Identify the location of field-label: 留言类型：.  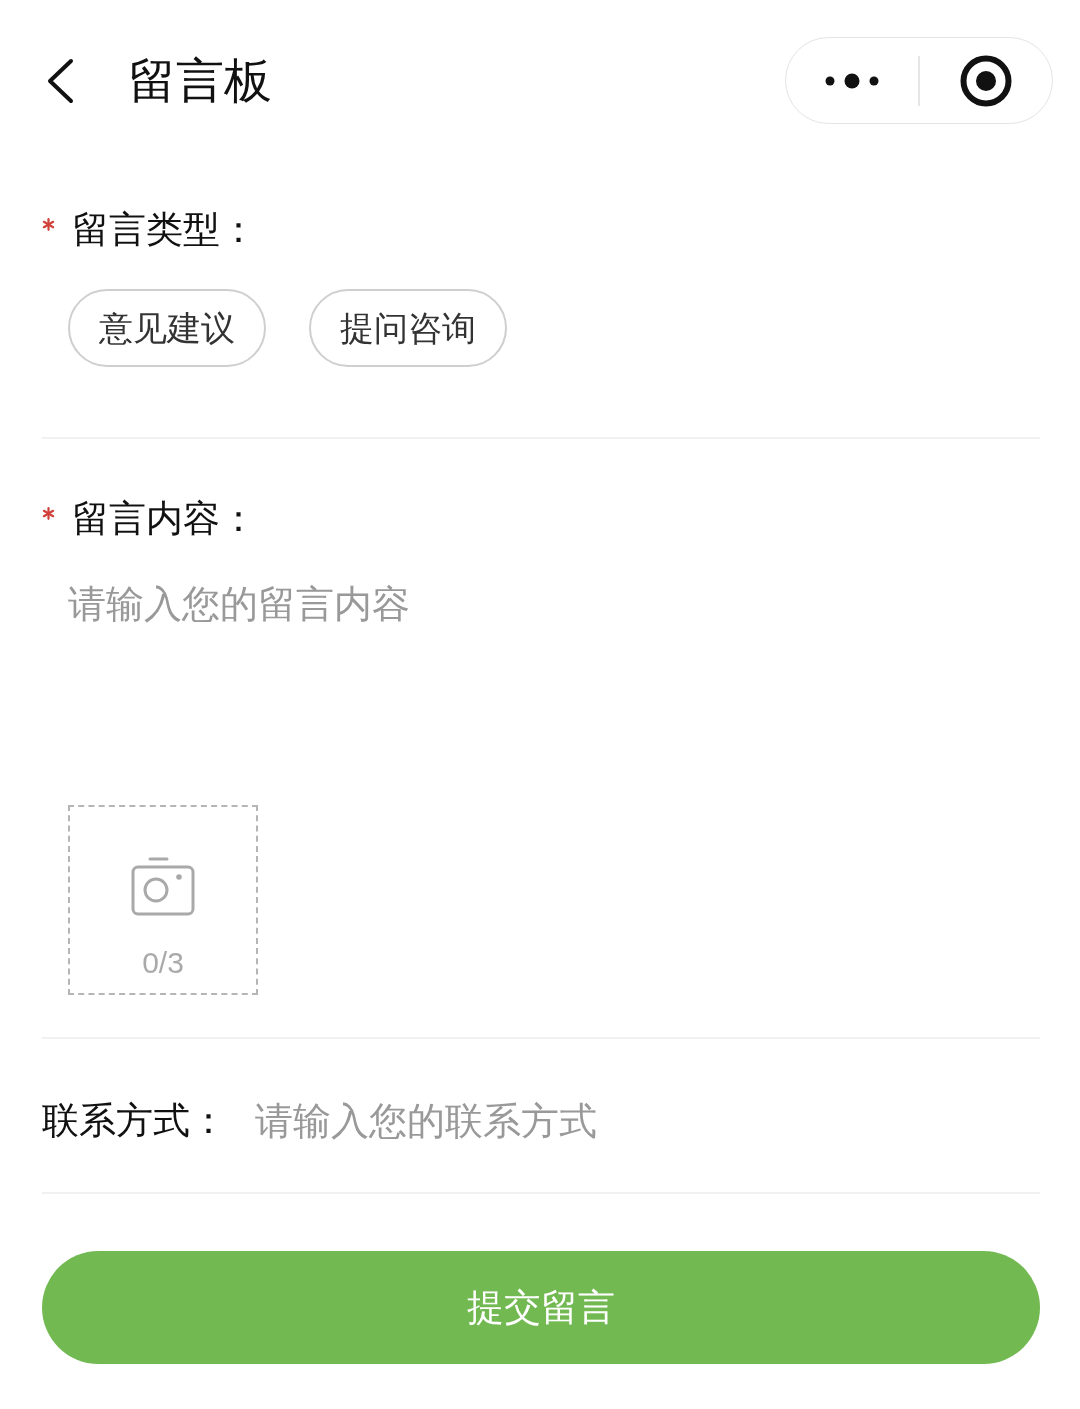
(164, 230).